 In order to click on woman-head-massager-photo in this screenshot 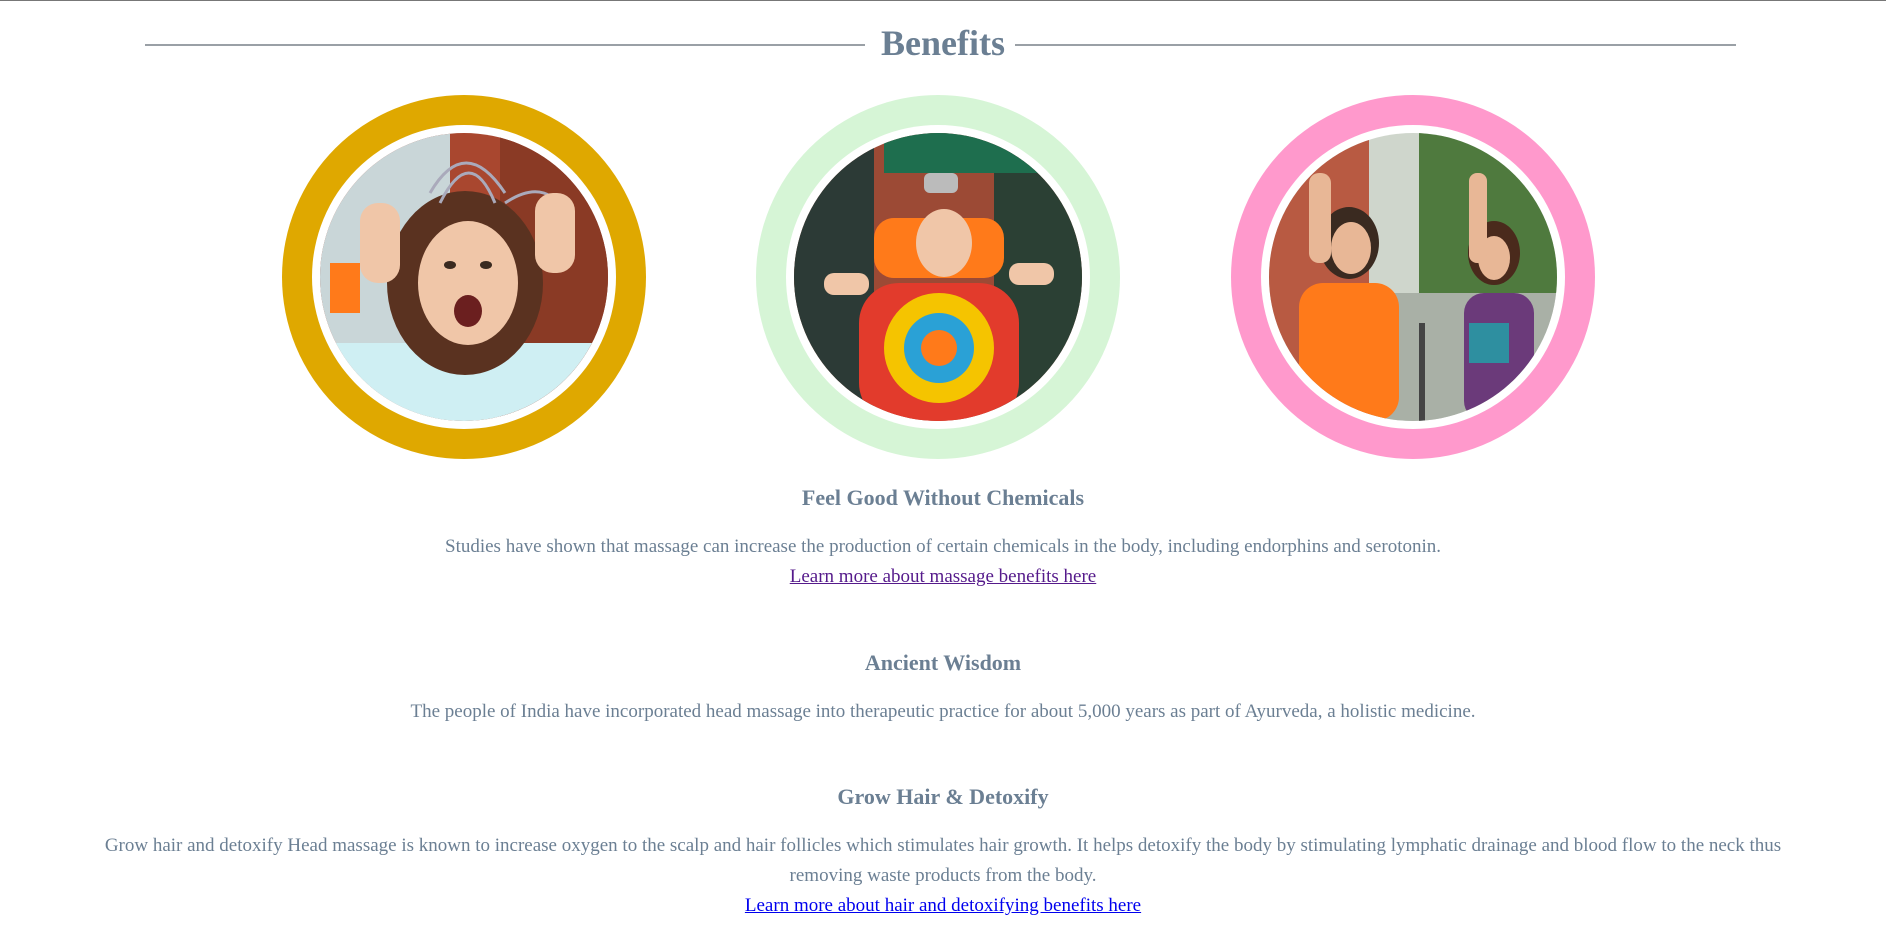, I will do `click(464, 277)`.